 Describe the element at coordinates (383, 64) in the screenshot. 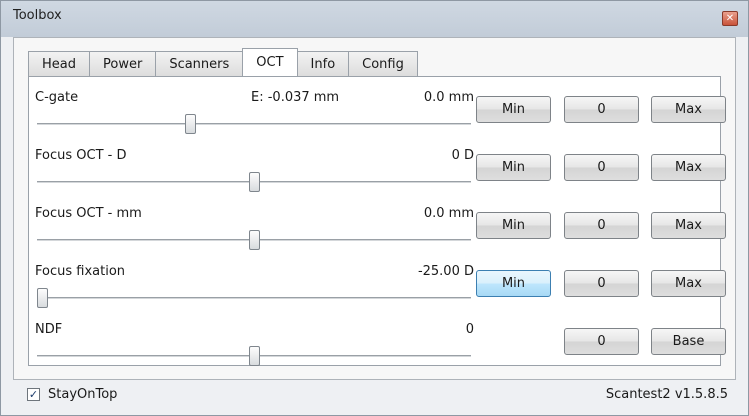

I see `tab-config: Config` at that location.